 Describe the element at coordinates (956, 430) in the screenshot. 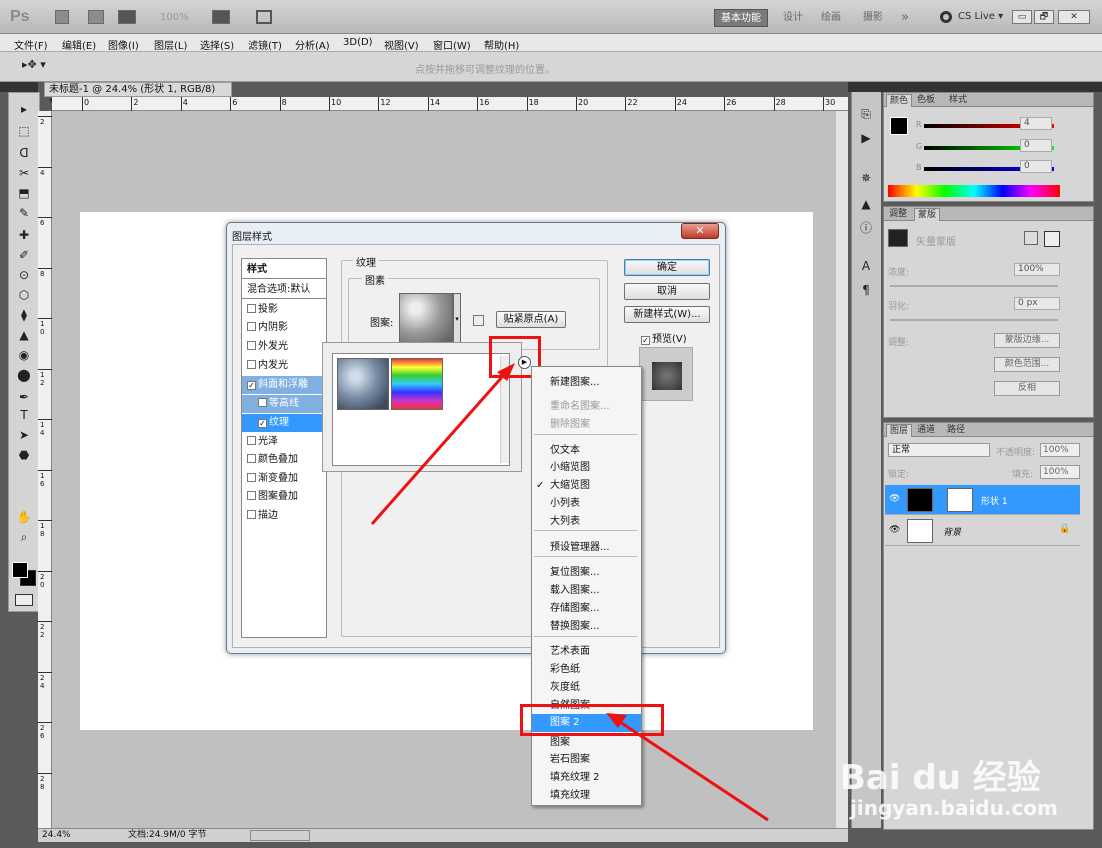

I see `tab-paths: 路径` at that location.